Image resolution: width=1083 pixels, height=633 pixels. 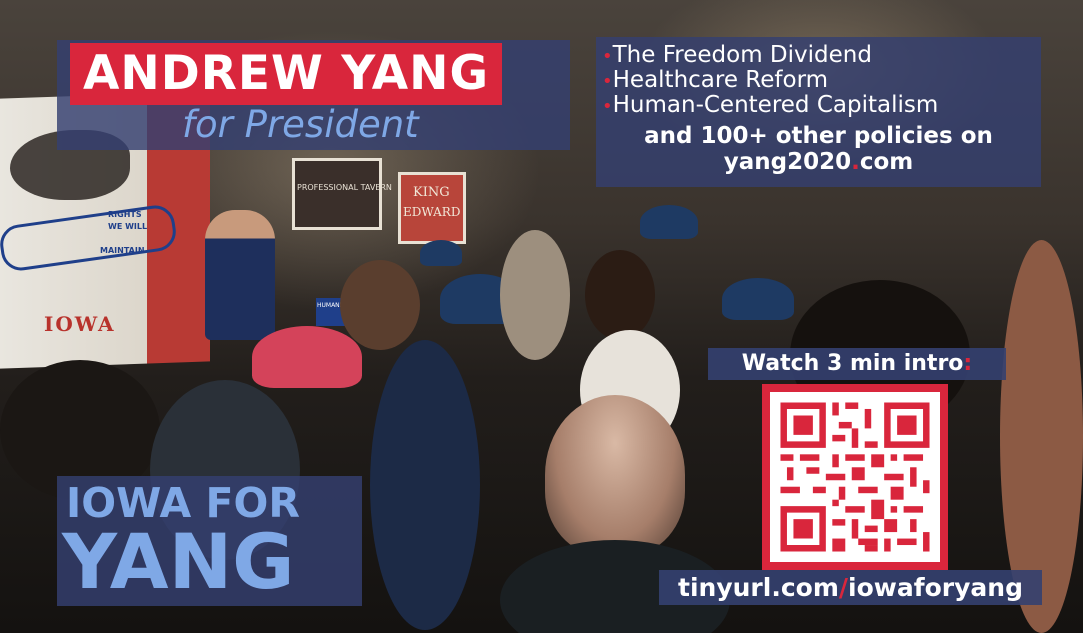 What do you see at coordinates (770, 105) in the screenshot?
I see `policy-item: •Human-Centered Capitalism` at bounding box center [770, 105].